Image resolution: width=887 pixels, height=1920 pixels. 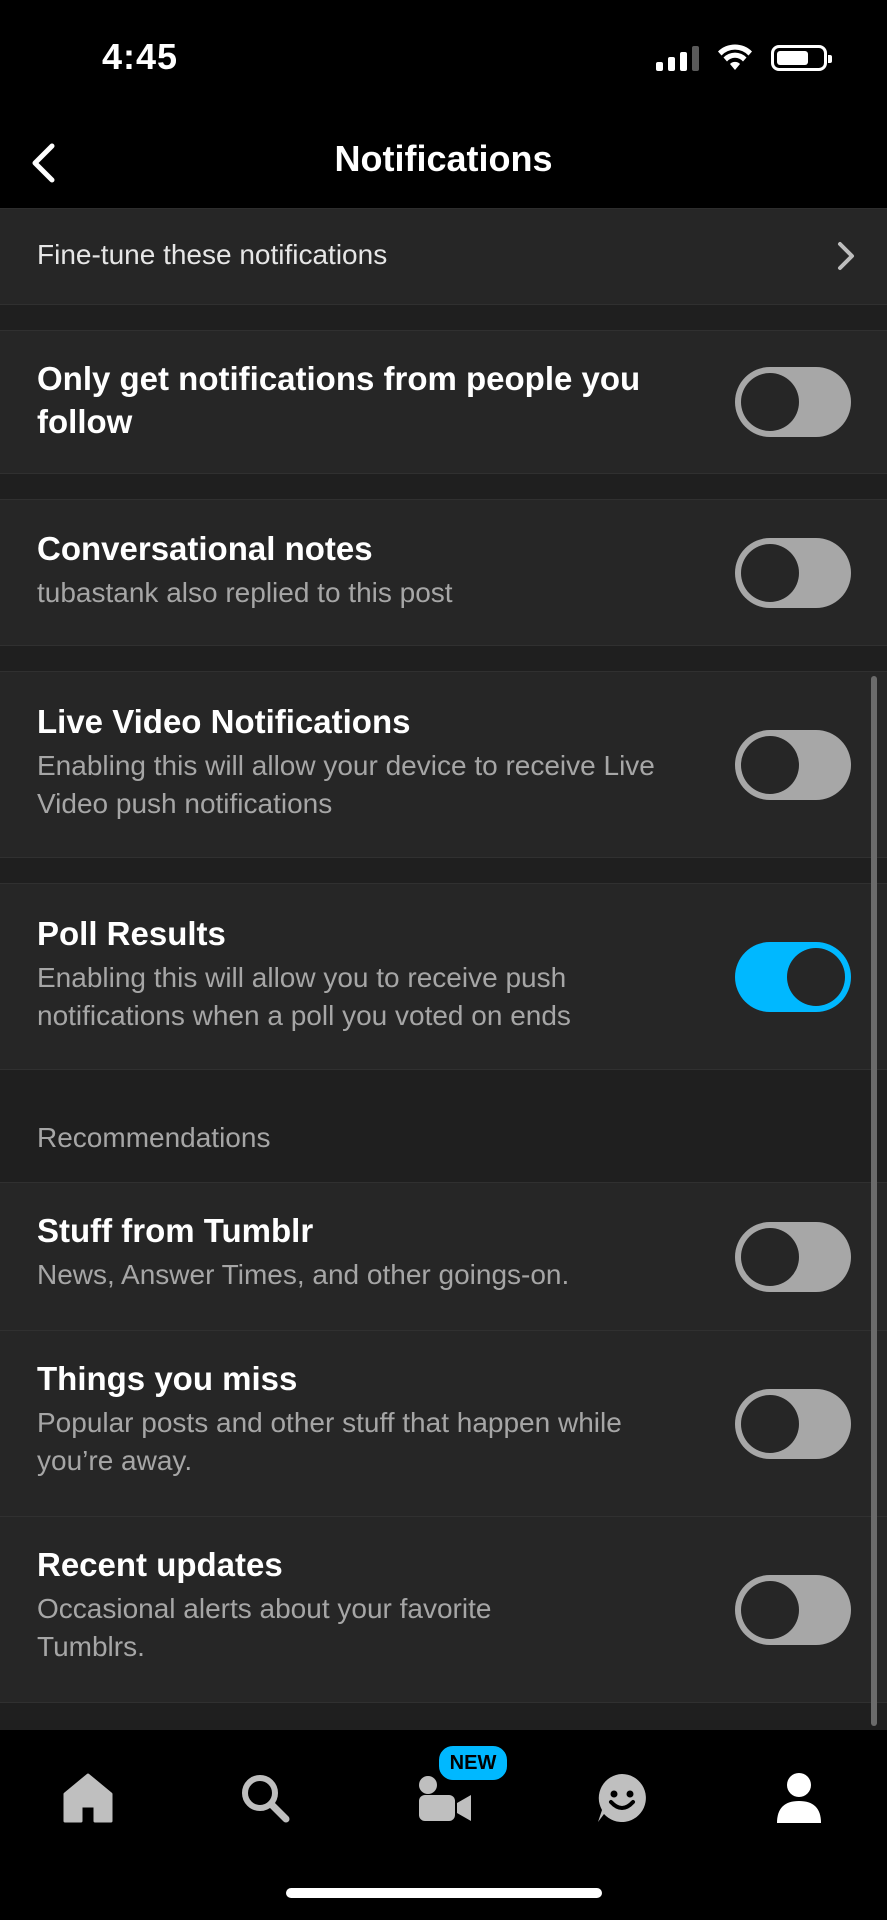 What do you see at coordinates (473, 1763) in the screenshot?
I see `new-badge: NEW` at bounding box center [473, 1763].